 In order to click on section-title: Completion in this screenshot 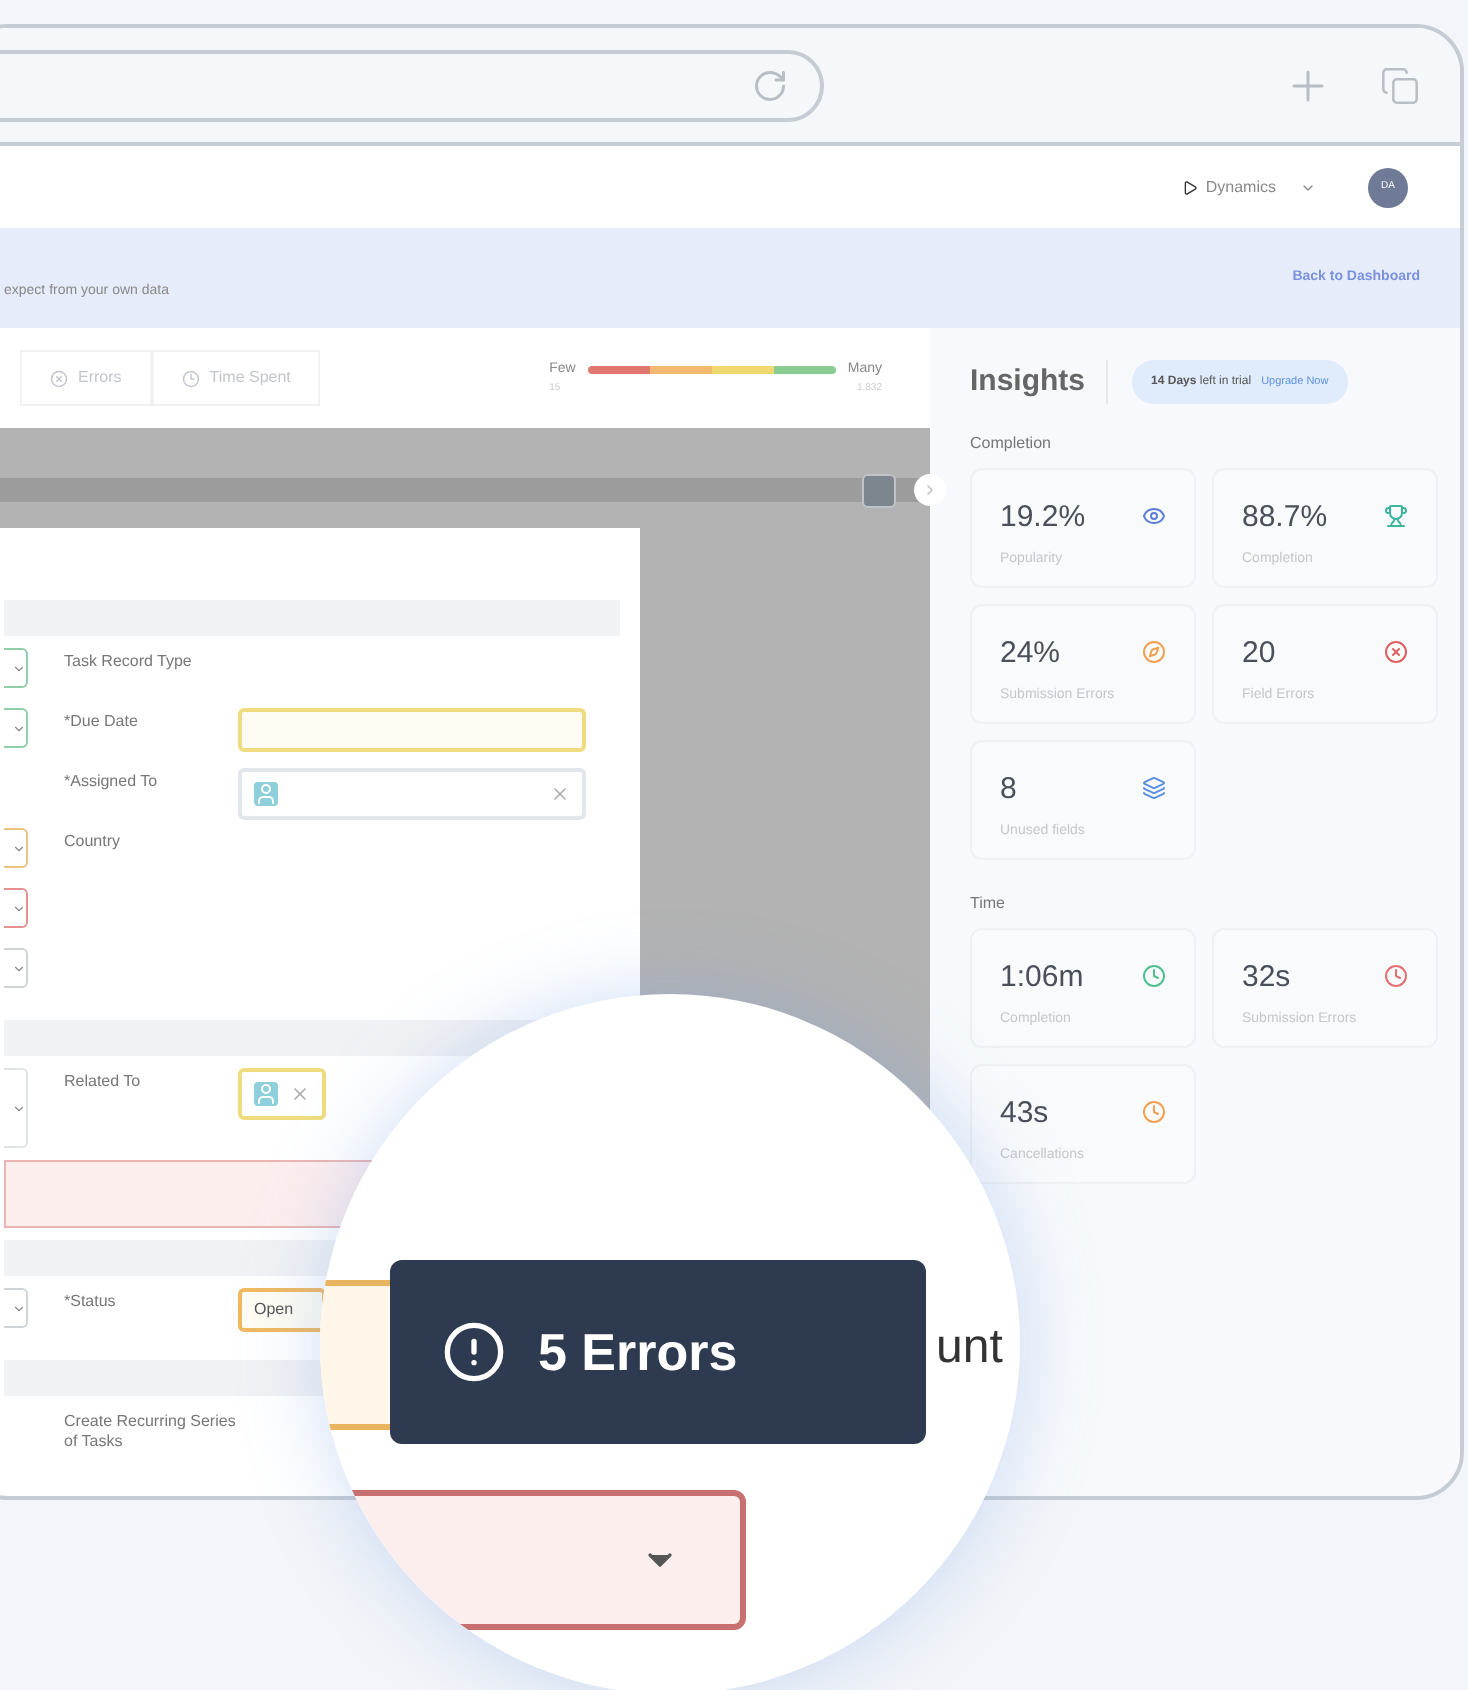, I will do `click(1011, 444)`.